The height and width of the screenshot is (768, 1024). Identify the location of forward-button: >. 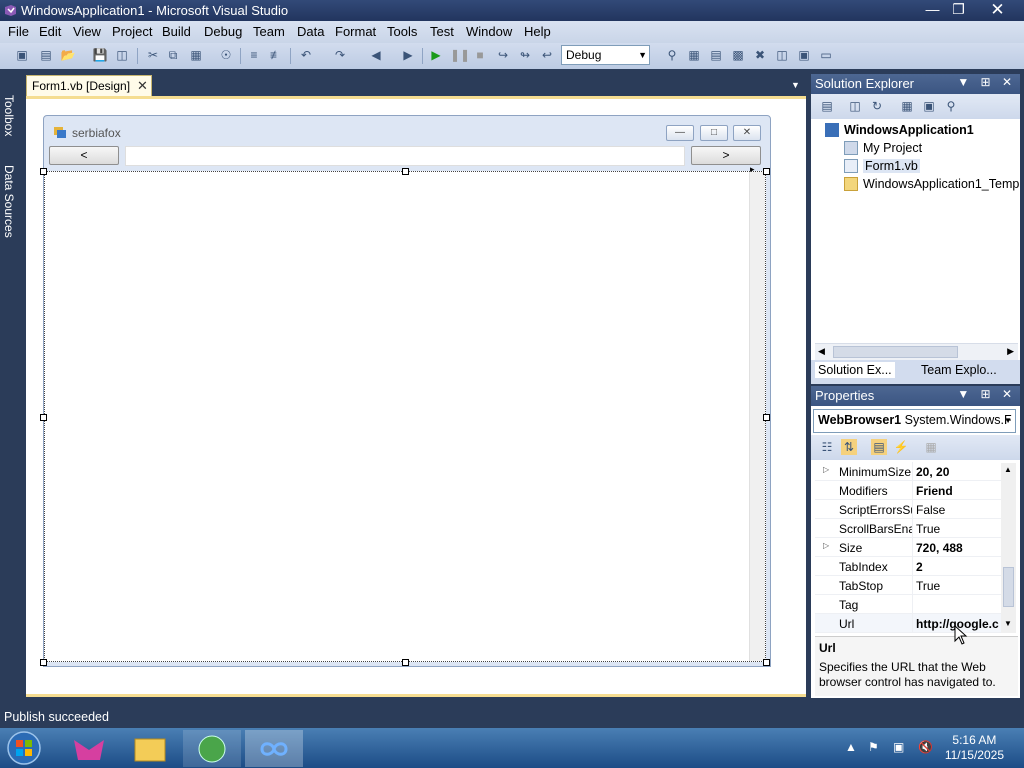
(726, 155).